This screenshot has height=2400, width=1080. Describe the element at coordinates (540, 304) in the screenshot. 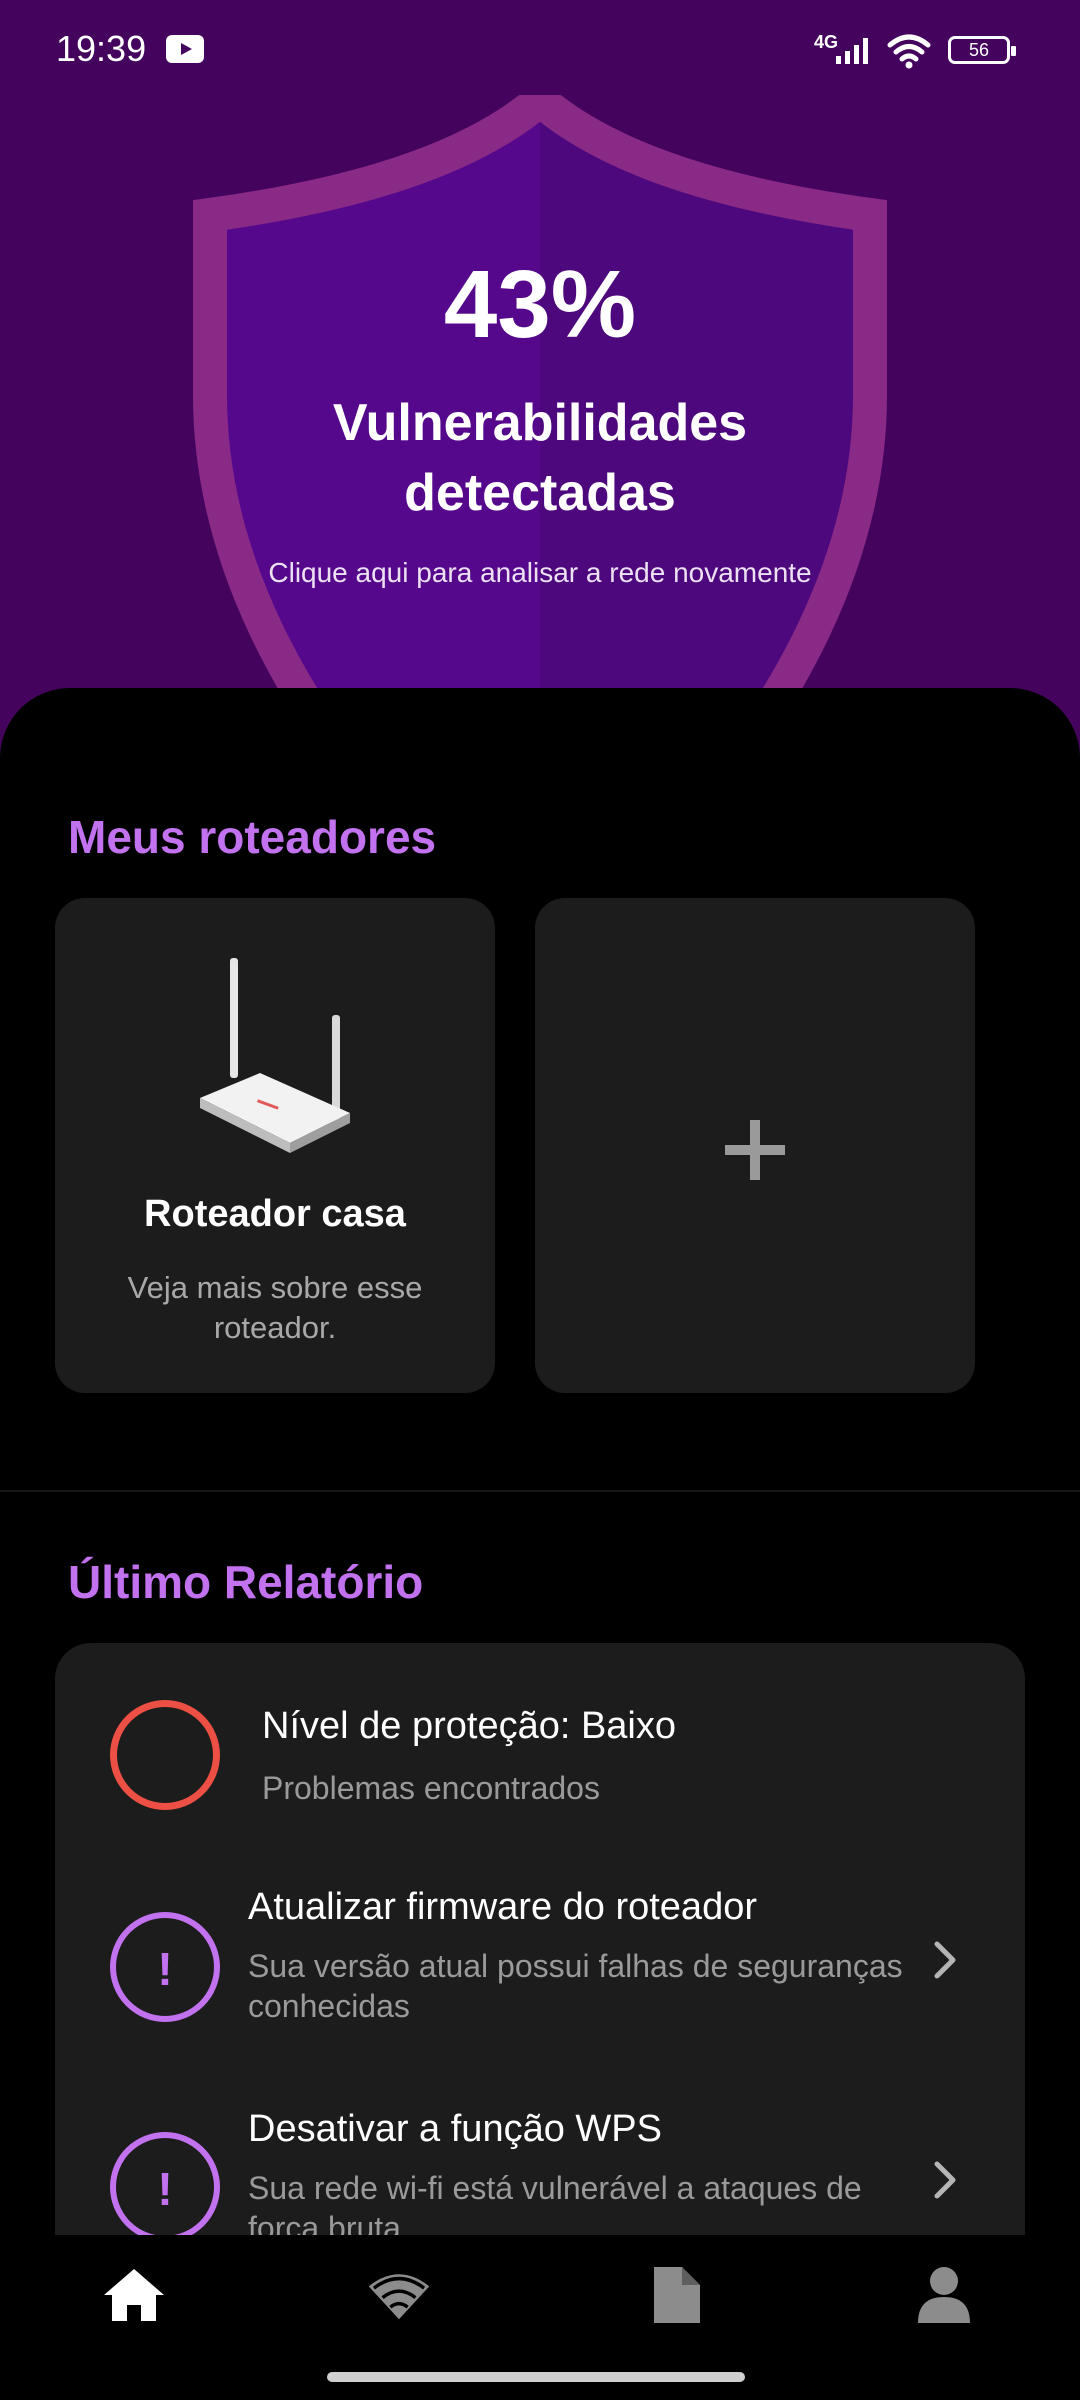

I see `vulnerability-percent: 43%` at that location.